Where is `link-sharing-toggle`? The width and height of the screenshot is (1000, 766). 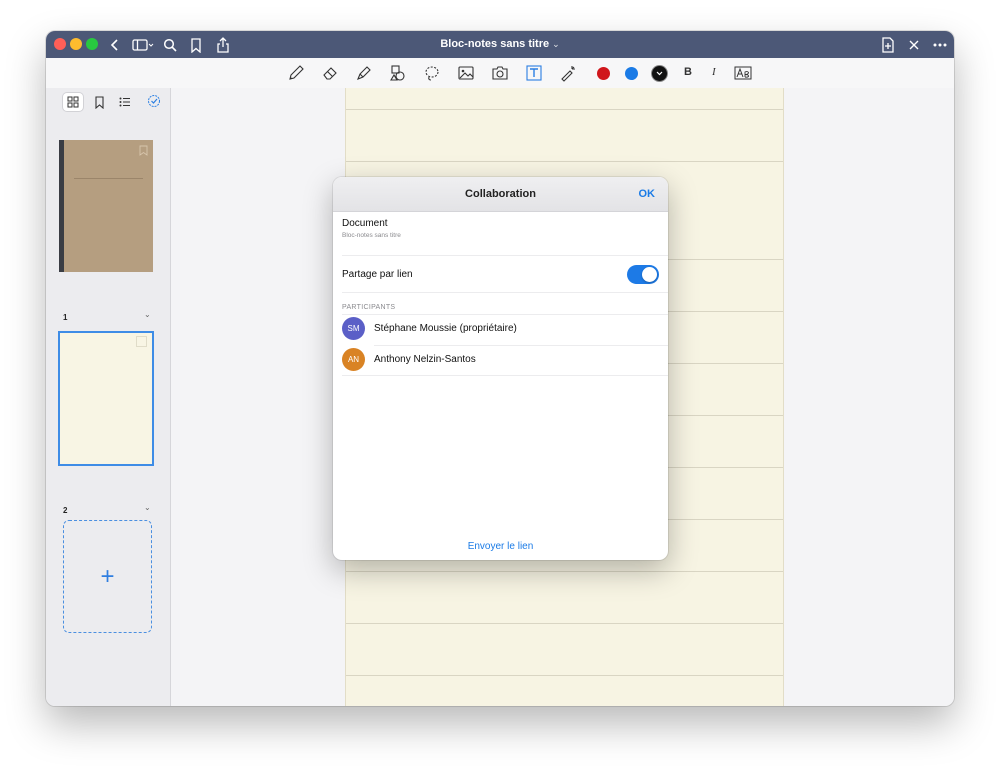
link-sharing-toggle is located at coordinates (643, 274).